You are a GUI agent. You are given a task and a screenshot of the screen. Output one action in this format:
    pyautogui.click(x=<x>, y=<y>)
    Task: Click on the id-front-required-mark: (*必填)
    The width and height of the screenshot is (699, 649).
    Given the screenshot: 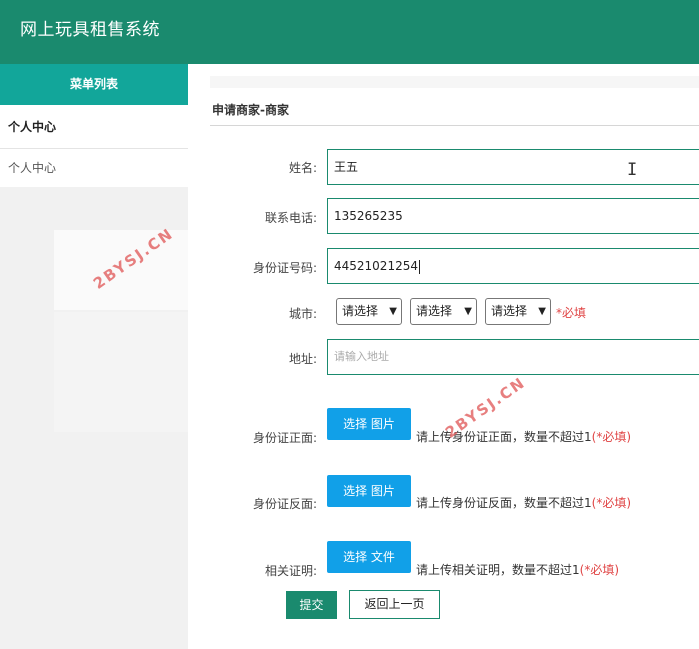 What is the action you would take?
    pyautogui.click(x=611, y=437)
    